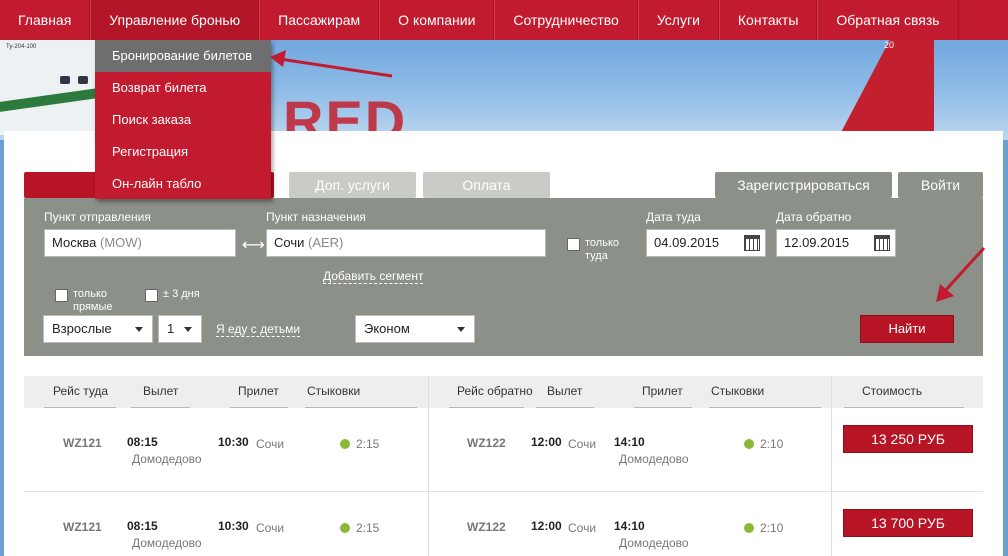 This screenshot has height=556, width=1008. I want to click on oneway-label: только туда, so click(602, 250).